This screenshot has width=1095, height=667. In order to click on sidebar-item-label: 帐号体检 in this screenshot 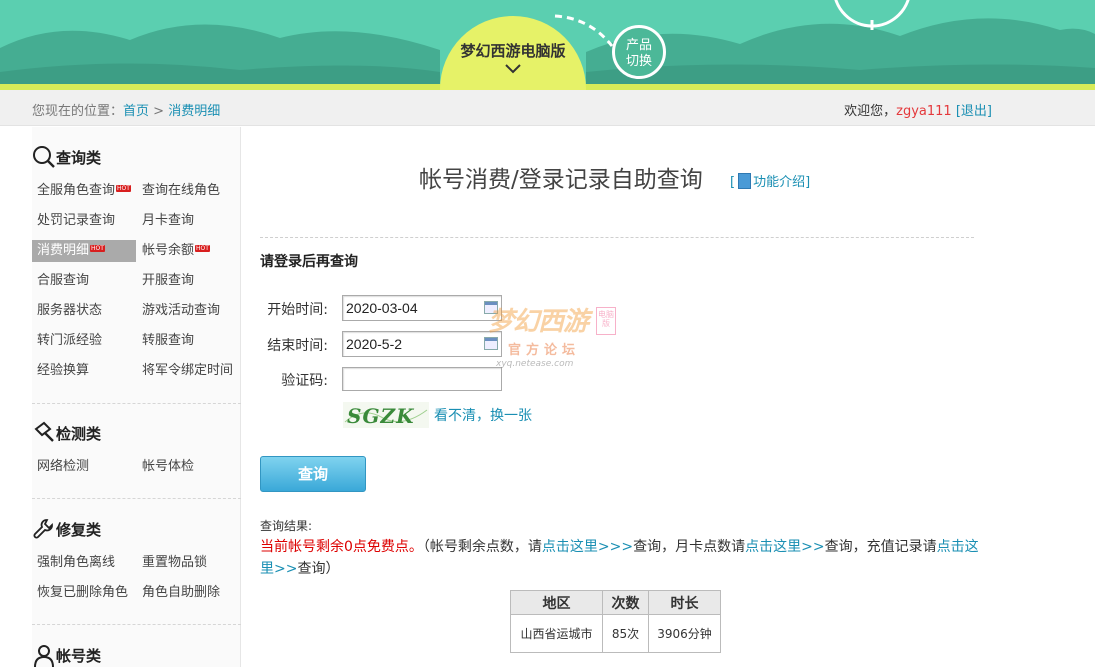, I will do `click(168, 466)`.